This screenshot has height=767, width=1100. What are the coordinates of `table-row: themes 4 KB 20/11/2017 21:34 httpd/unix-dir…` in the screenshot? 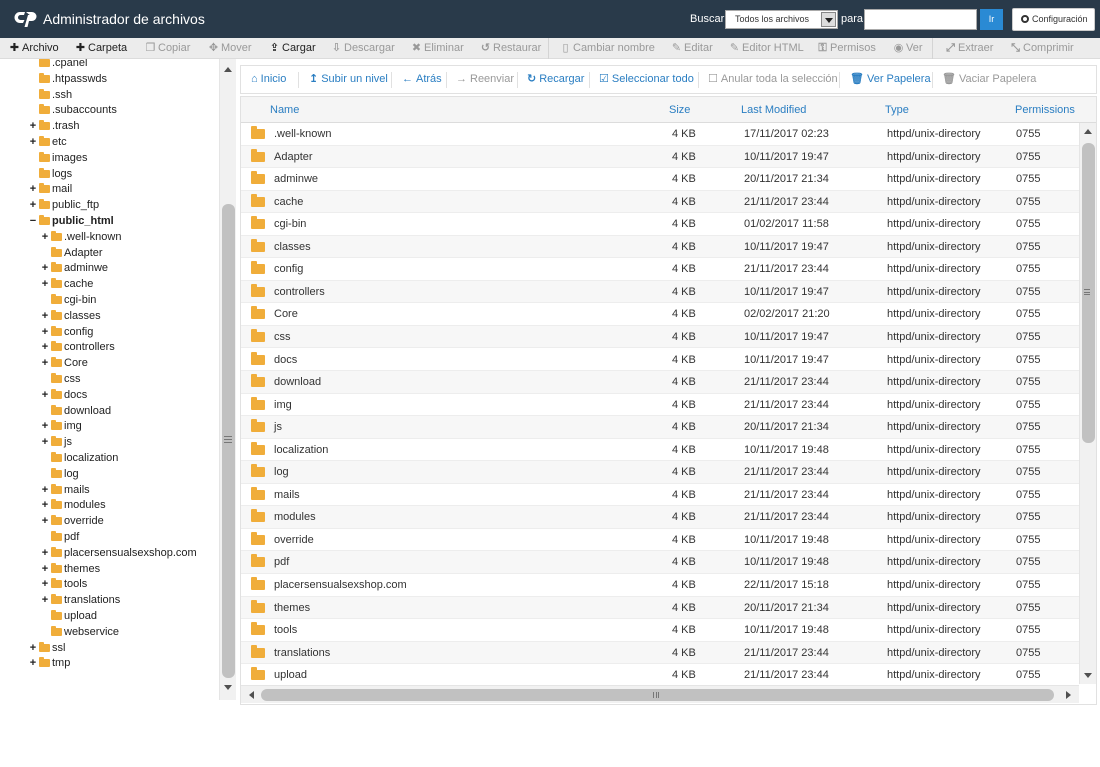 It's located at (660, 608).